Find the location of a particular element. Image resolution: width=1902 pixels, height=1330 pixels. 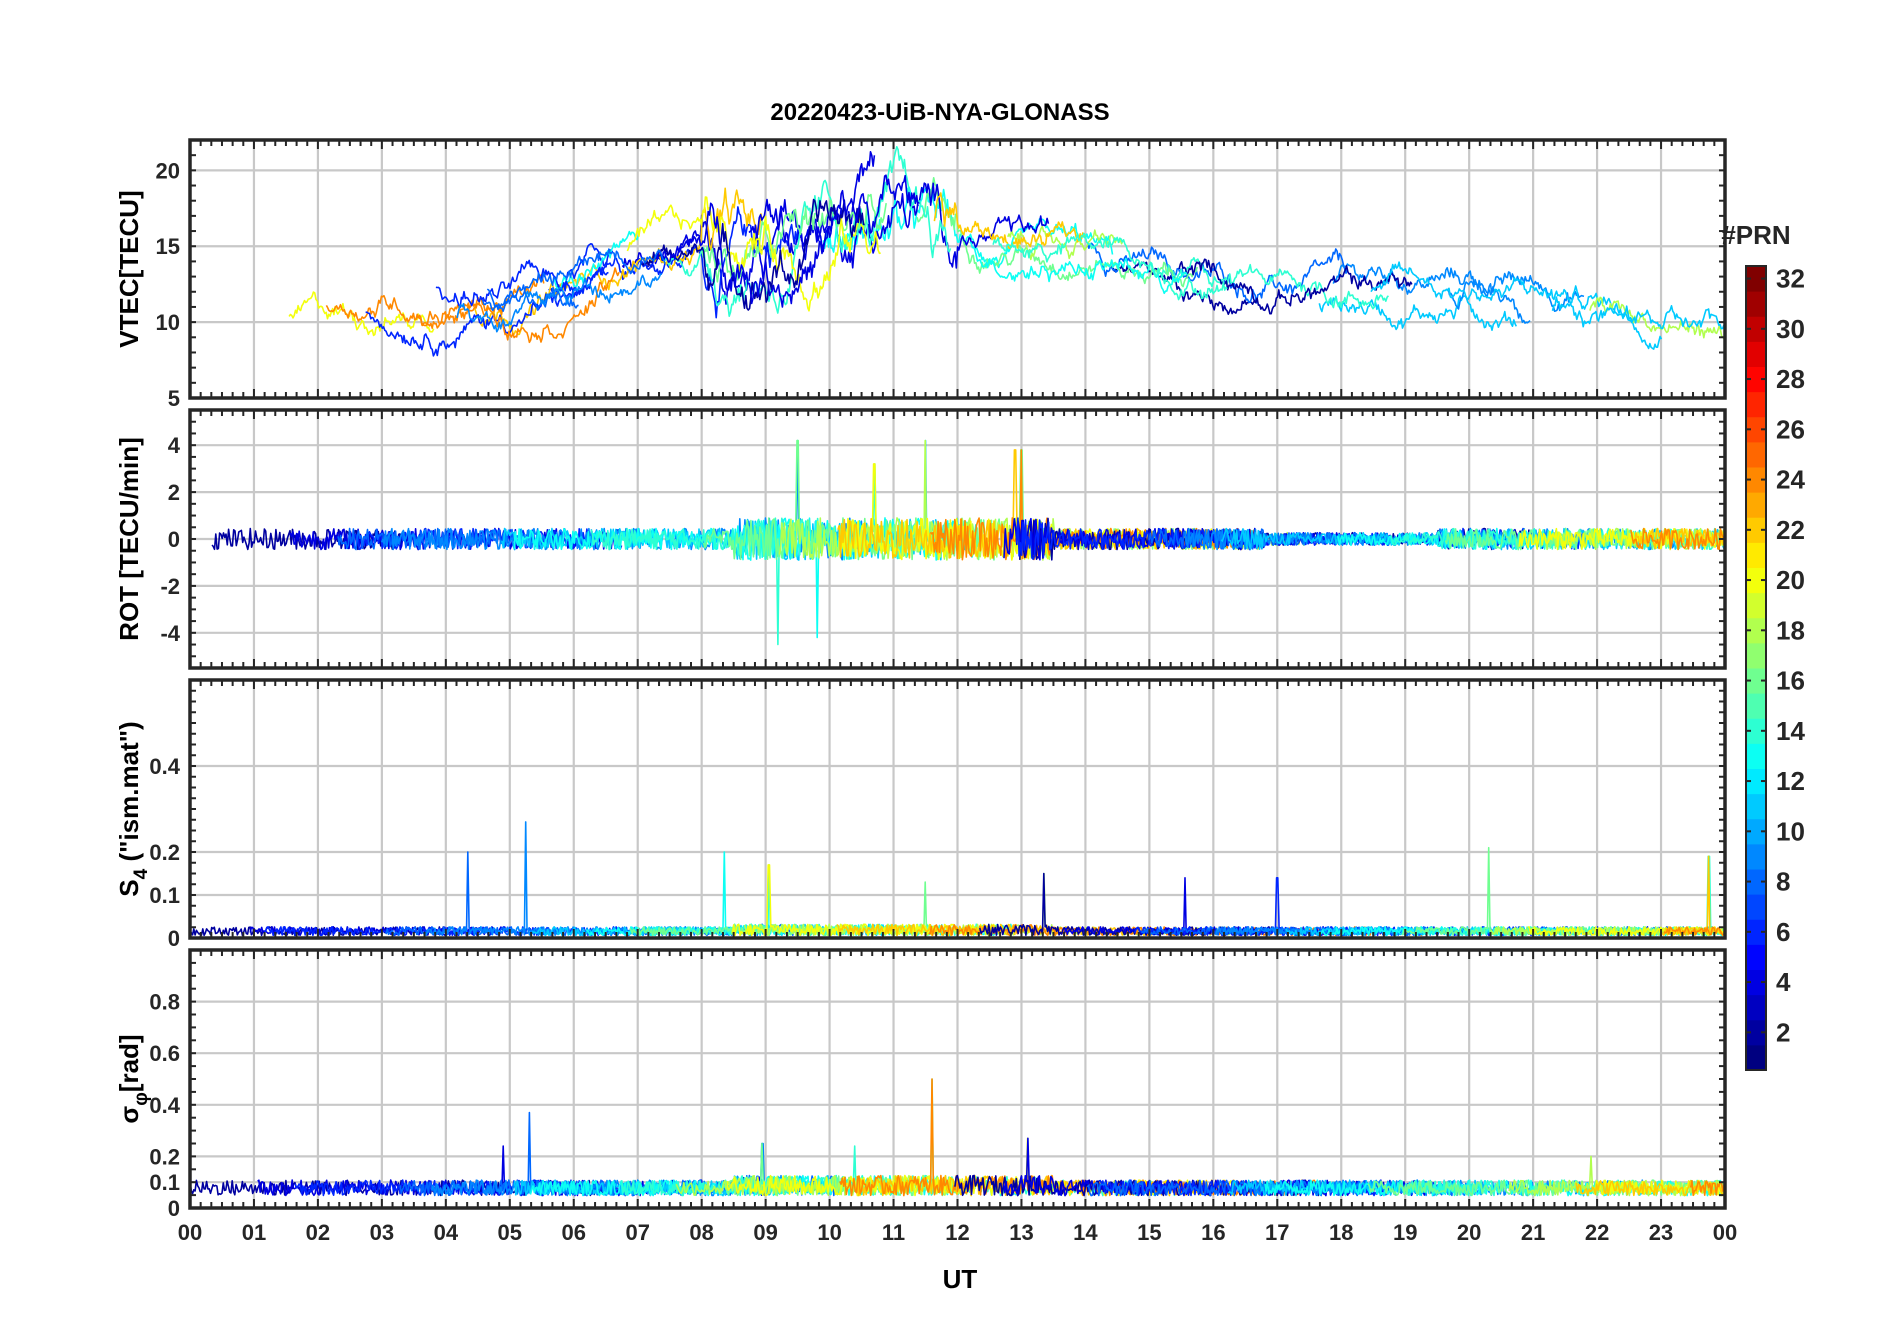

x-tick-label: 17 is located at coordinates (1277, 1232).